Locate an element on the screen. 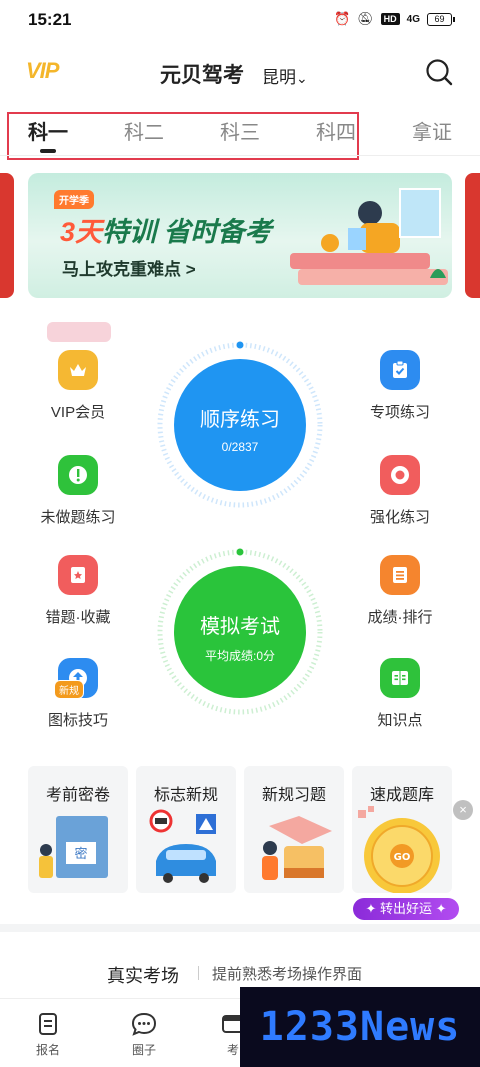 The height and width of the screenshot is (1067, 480). banner-tag: 开学季 is located at coordinates (74, 199).